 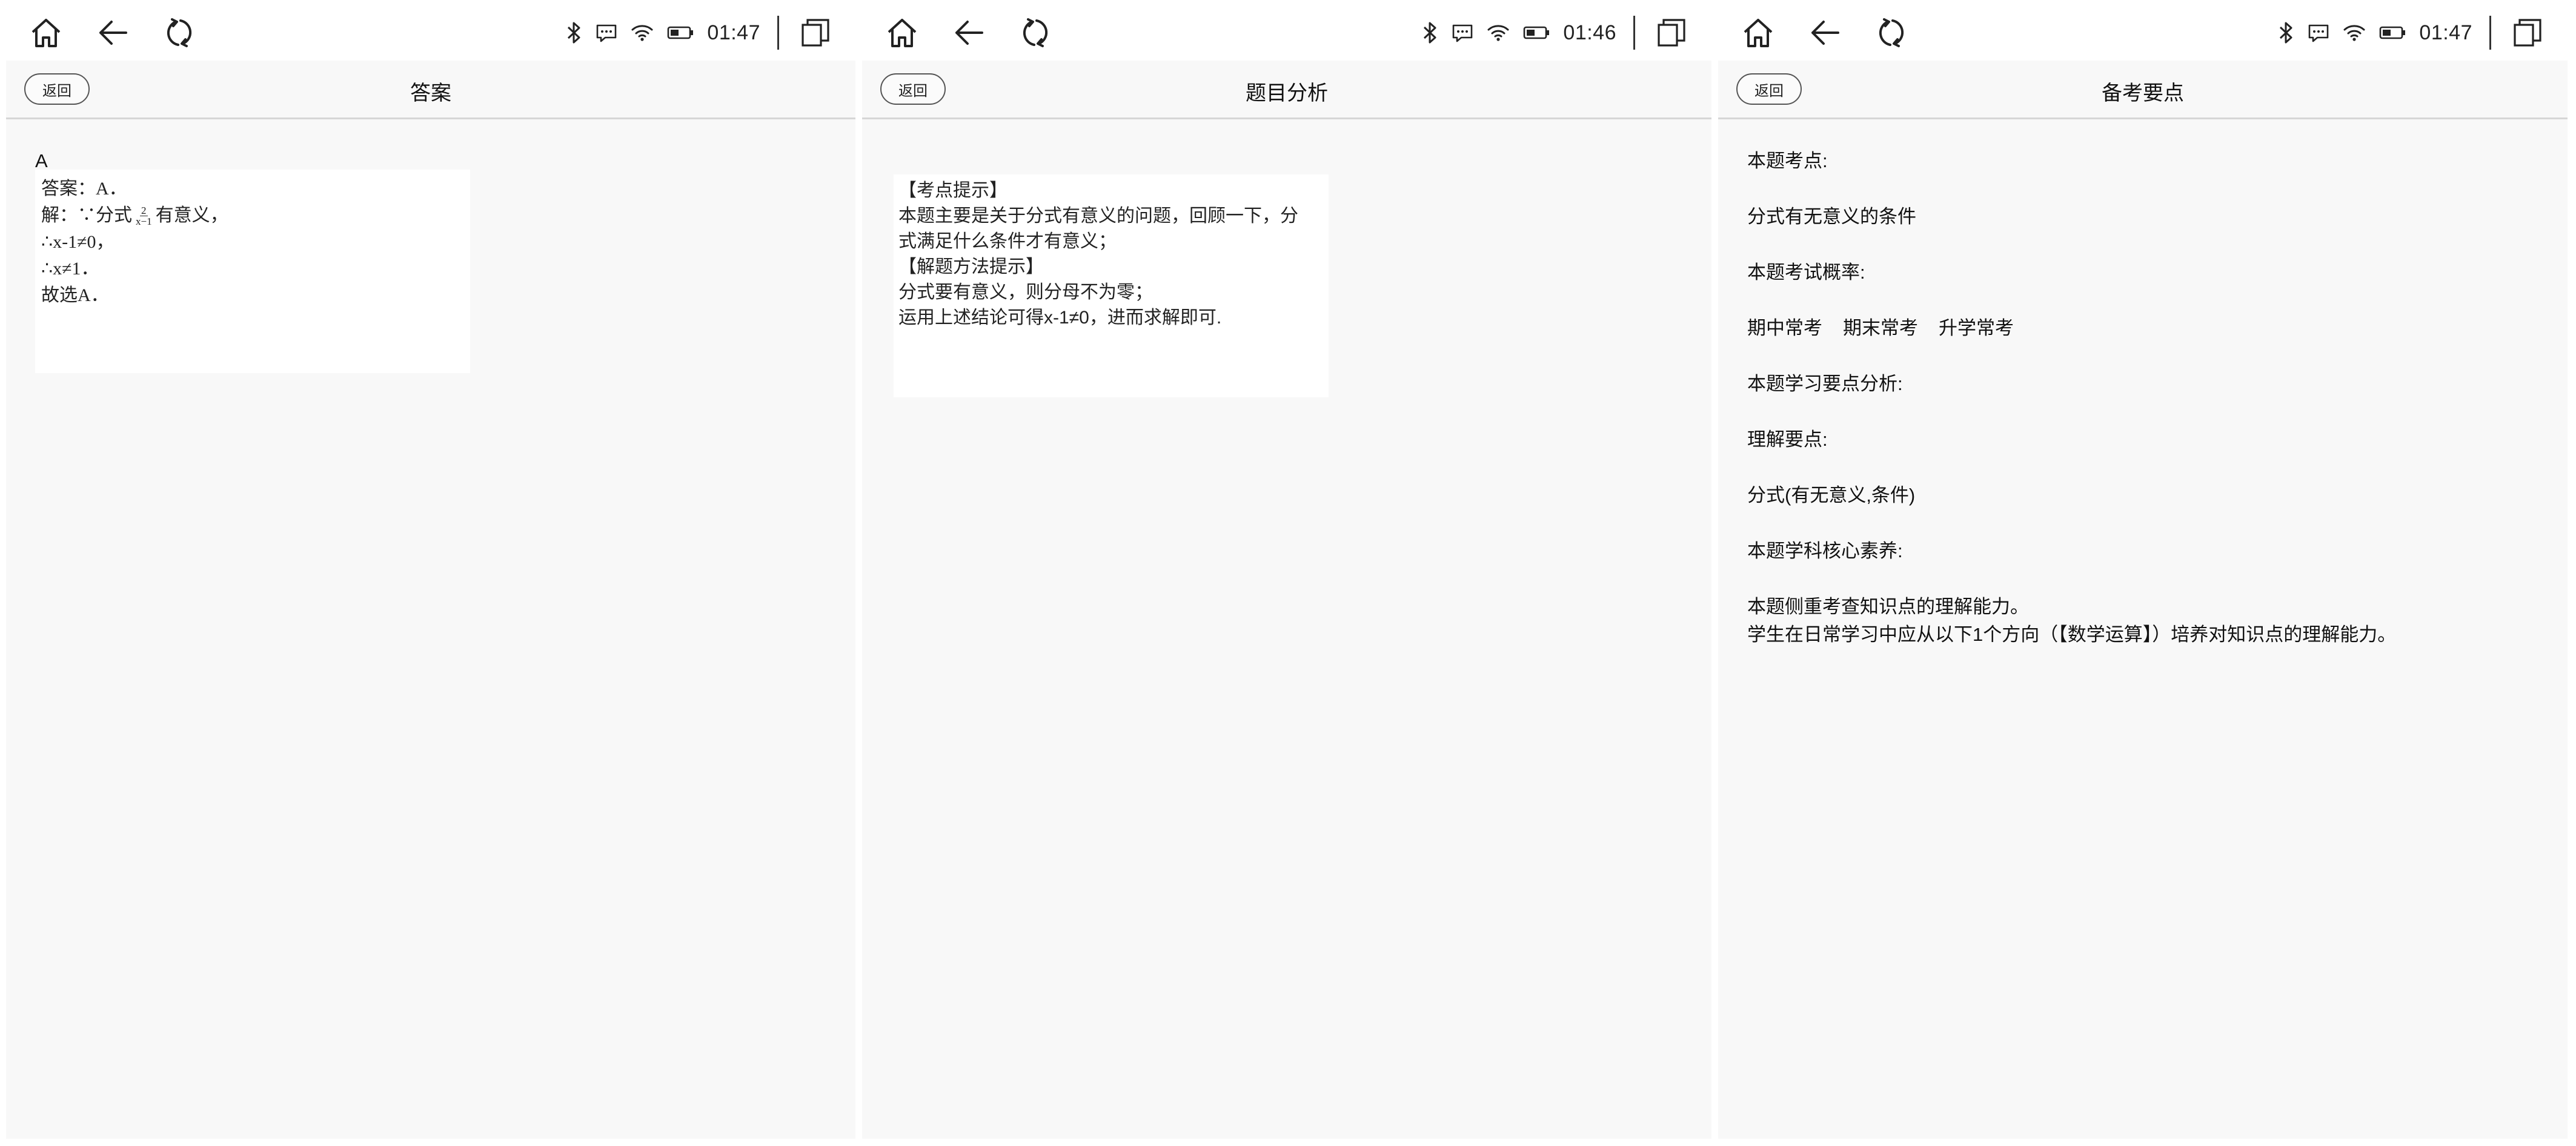 I want to click on understanding-heading: 理解要点:, so click(x=1787, y=439).